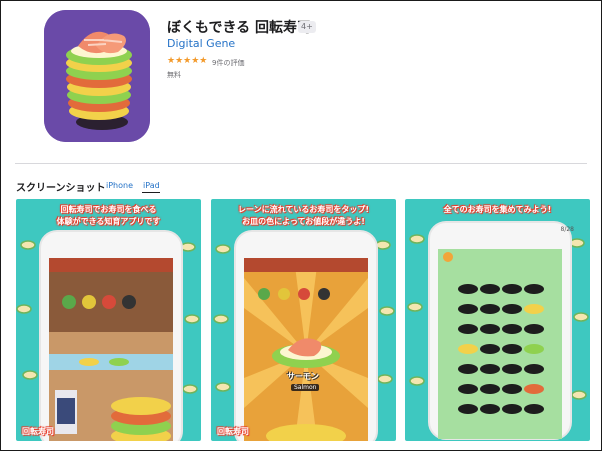  What do you see at coordinates (500, 344) in the screenshot?
I see `collection-screen` at bounding box center [500, 344].